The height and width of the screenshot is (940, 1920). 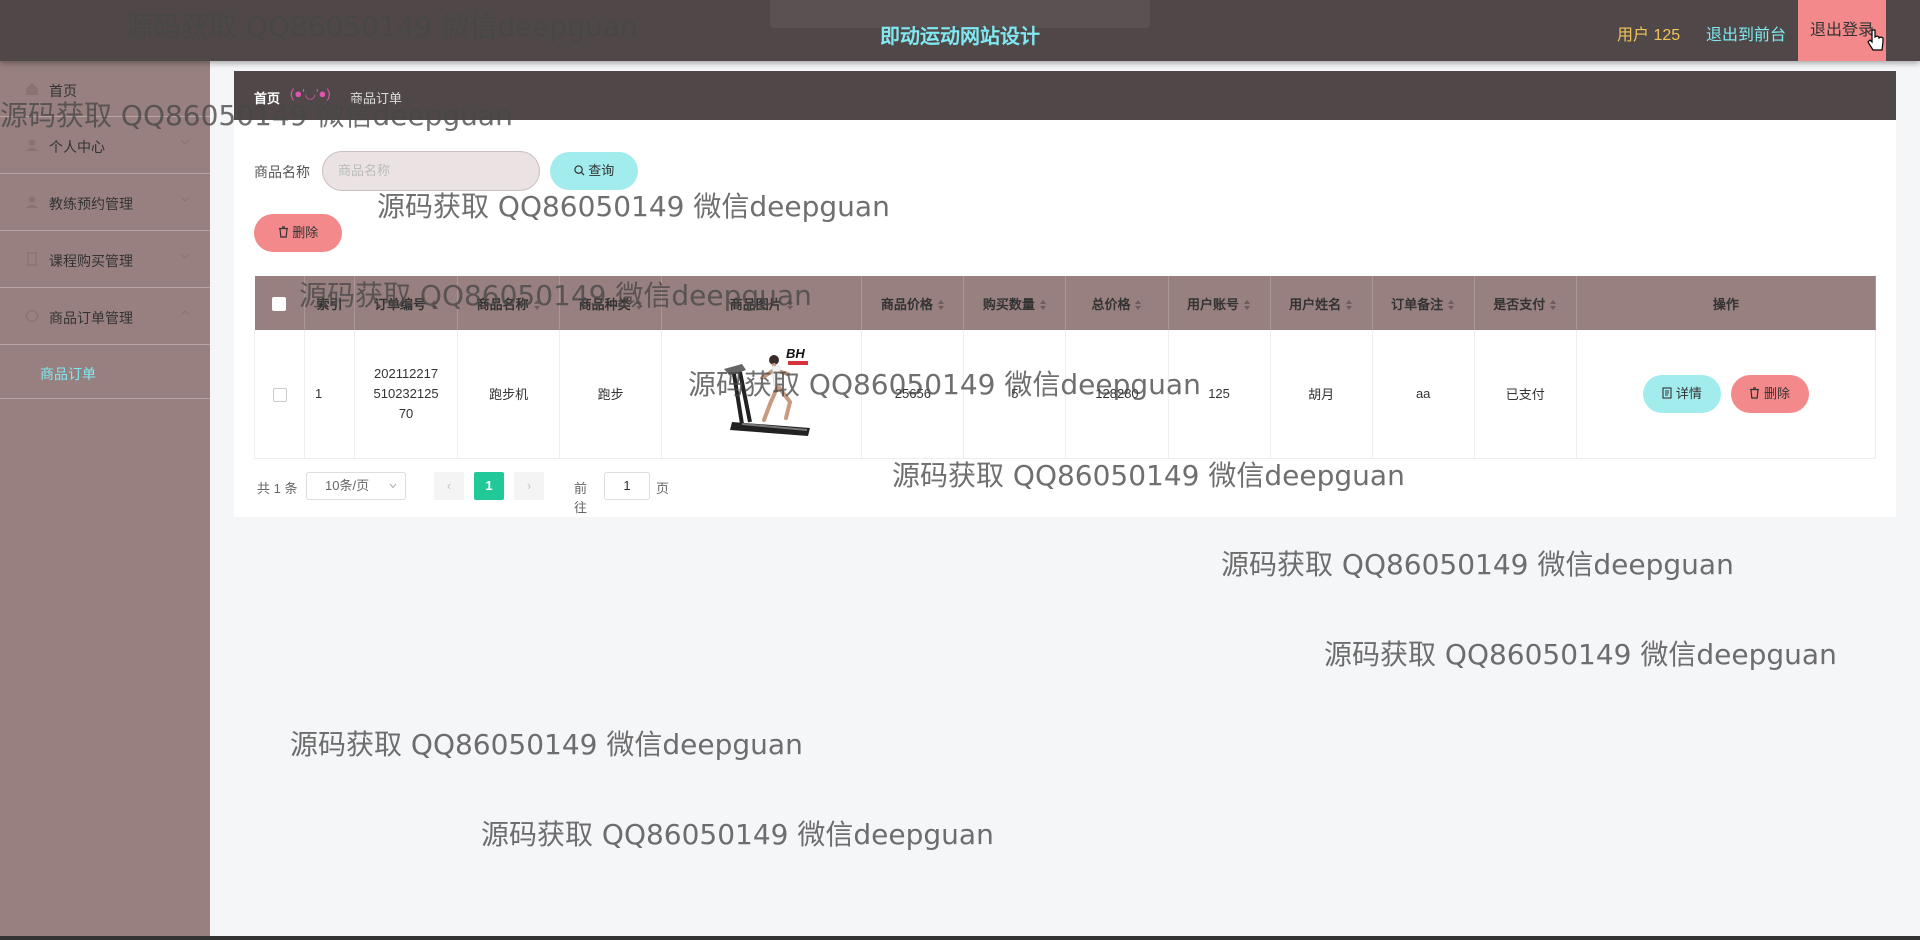 What do you see at coordinates (1117, 303) in the screenshot?
I see `col-total: 总价格` at bounding box center [1117, 303].